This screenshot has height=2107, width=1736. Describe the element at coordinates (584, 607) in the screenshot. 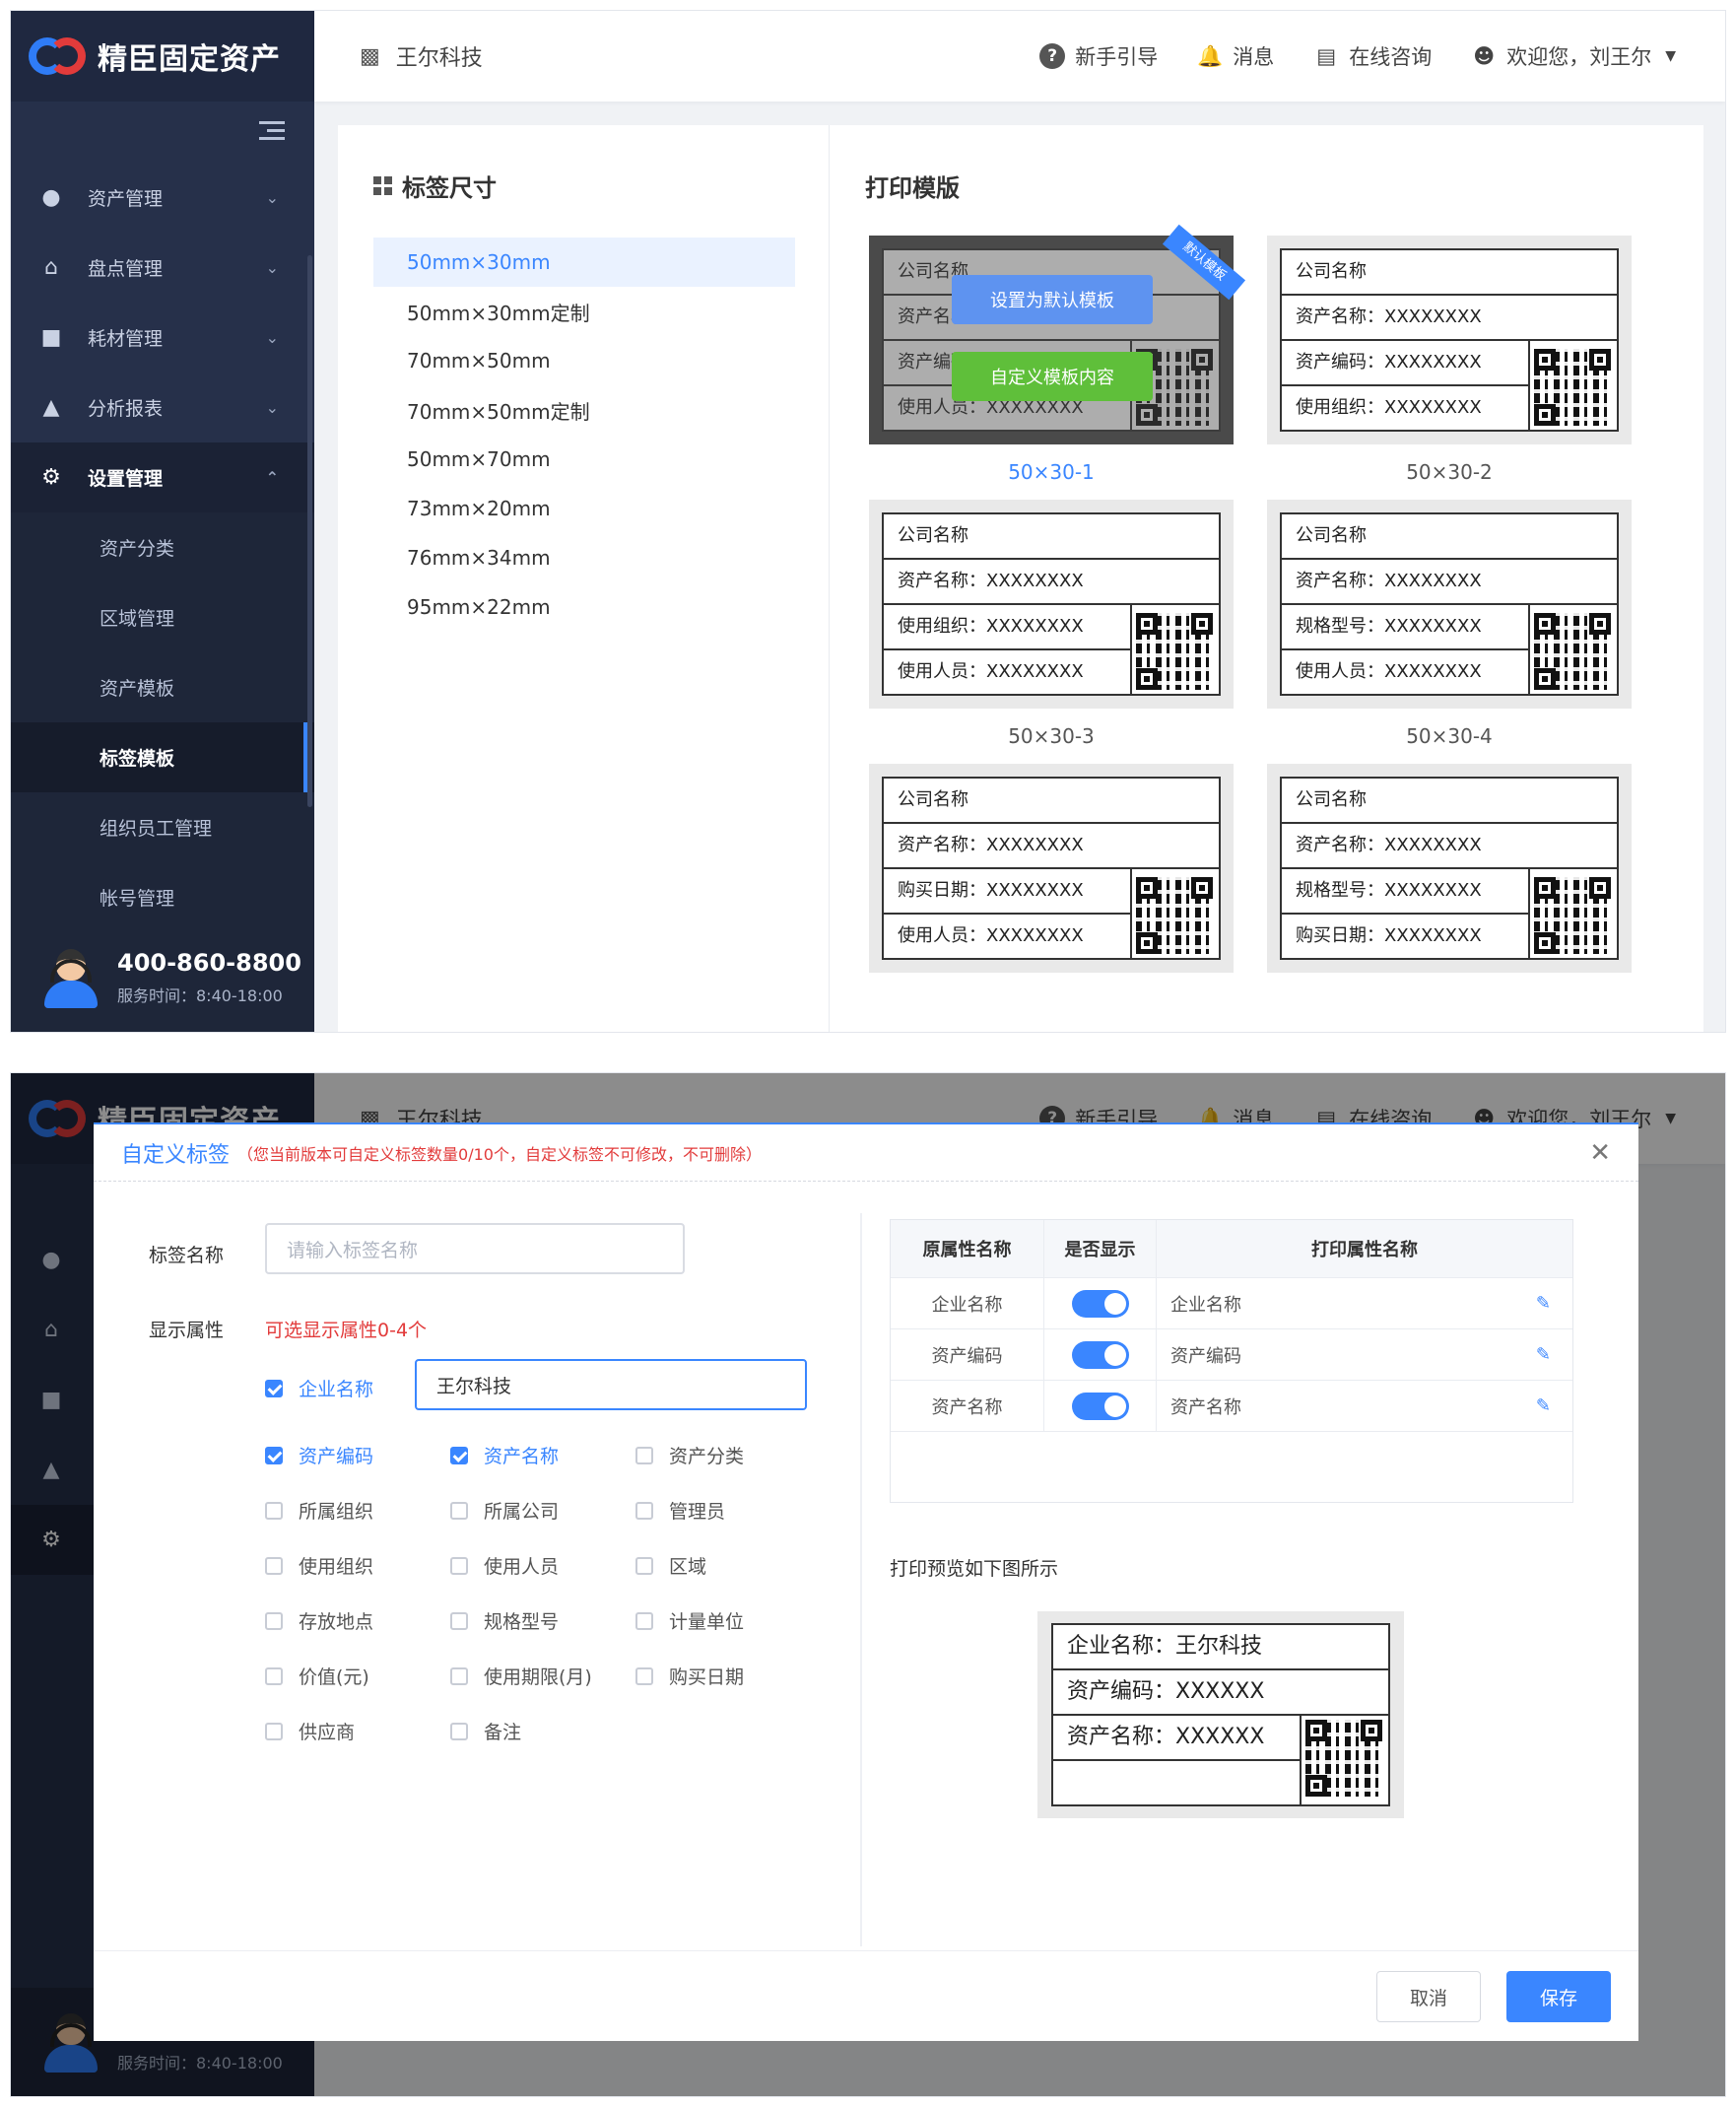

I see `size-item: 95mm×22mm` at that location.